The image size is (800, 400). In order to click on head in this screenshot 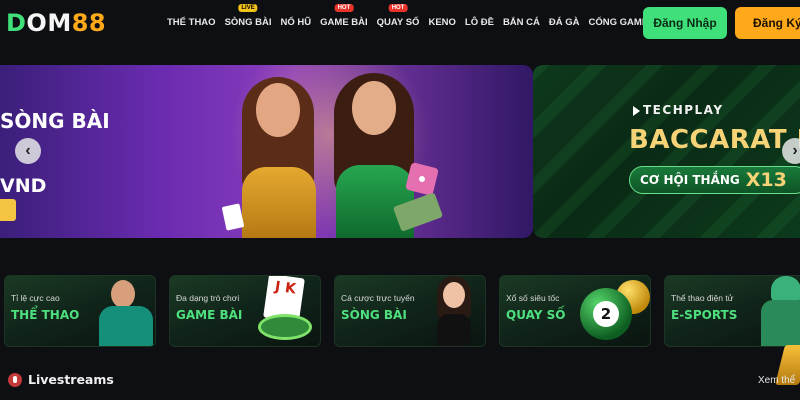, I will do `click(123, 294)`.